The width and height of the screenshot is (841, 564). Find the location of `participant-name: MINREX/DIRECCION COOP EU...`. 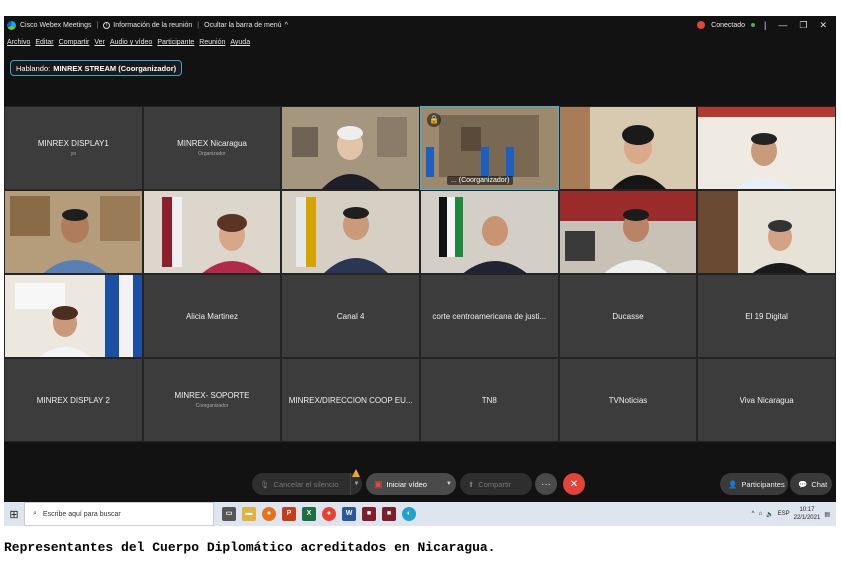

participant-name: MINREX/DIRECCION COOP EU... is located at coordinates (350, 400).